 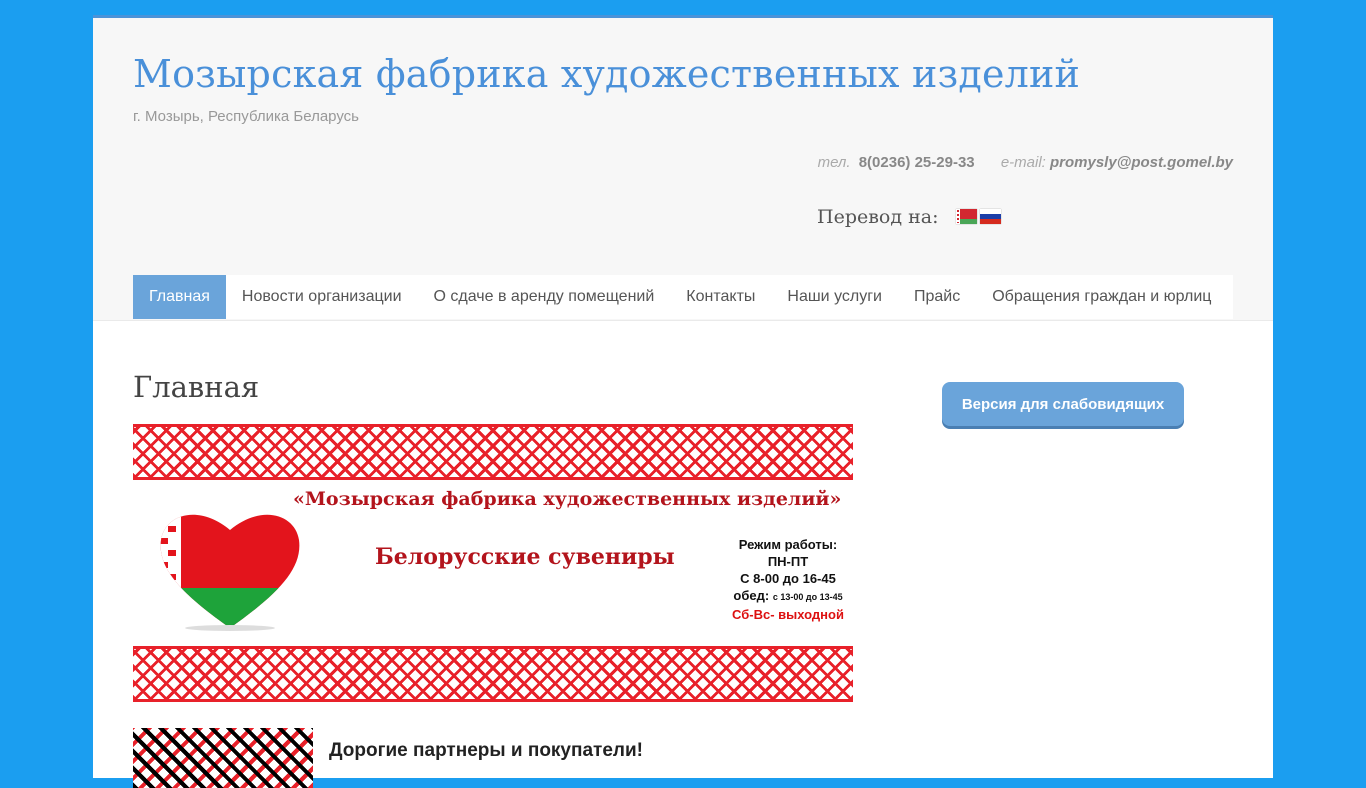 What do you see at coordinates (1101, 297) in the screenshot?
I see `nav-item-appeals: Обращения граждан и юрлиц` at bounding box center [1101, 297].